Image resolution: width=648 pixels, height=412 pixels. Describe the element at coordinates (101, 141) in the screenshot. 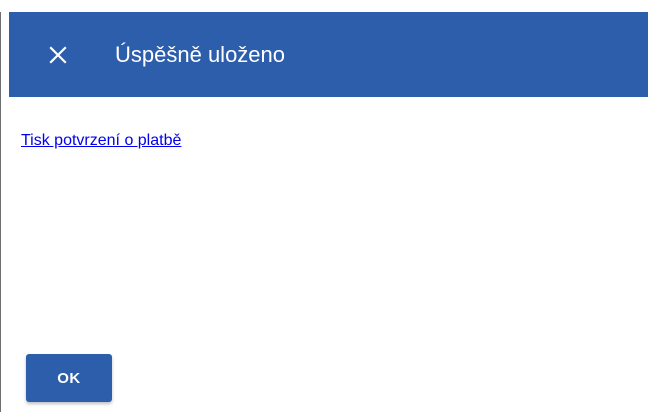

I see `print-payment-confirmation-link: Tisk potvrzení o platbě` at that location.